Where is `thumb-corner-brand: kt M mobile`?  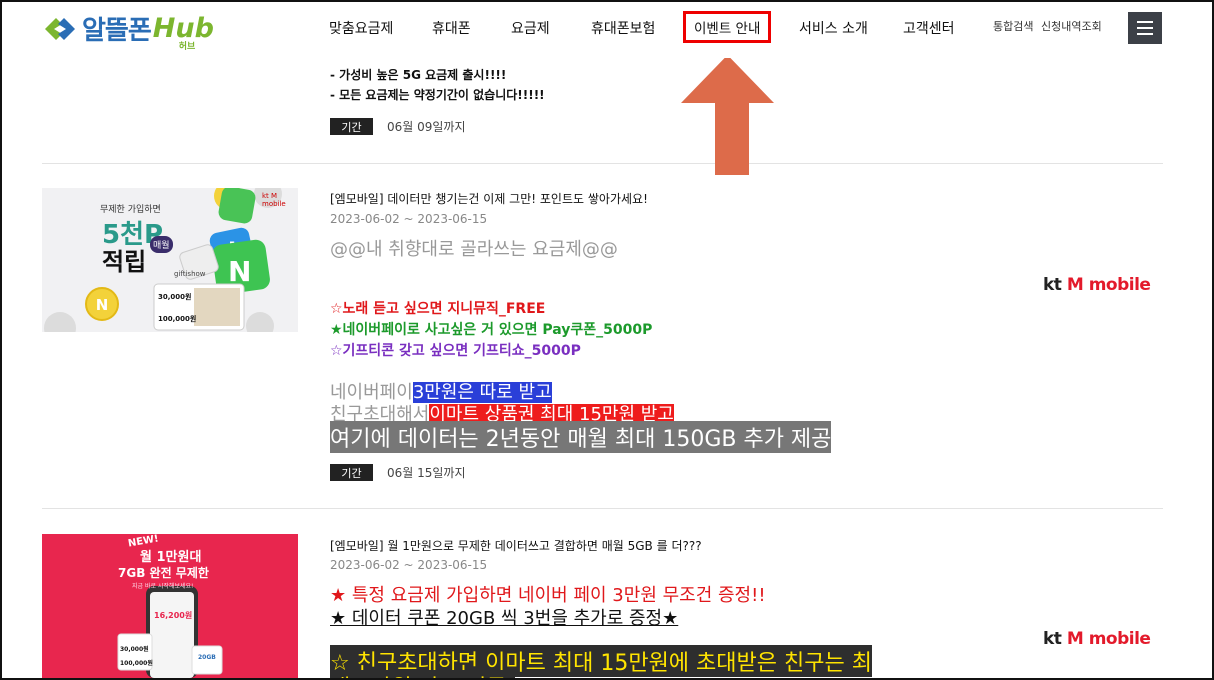 thumb-corner-brand: kt M mobile is located at coordinates (274, 200).